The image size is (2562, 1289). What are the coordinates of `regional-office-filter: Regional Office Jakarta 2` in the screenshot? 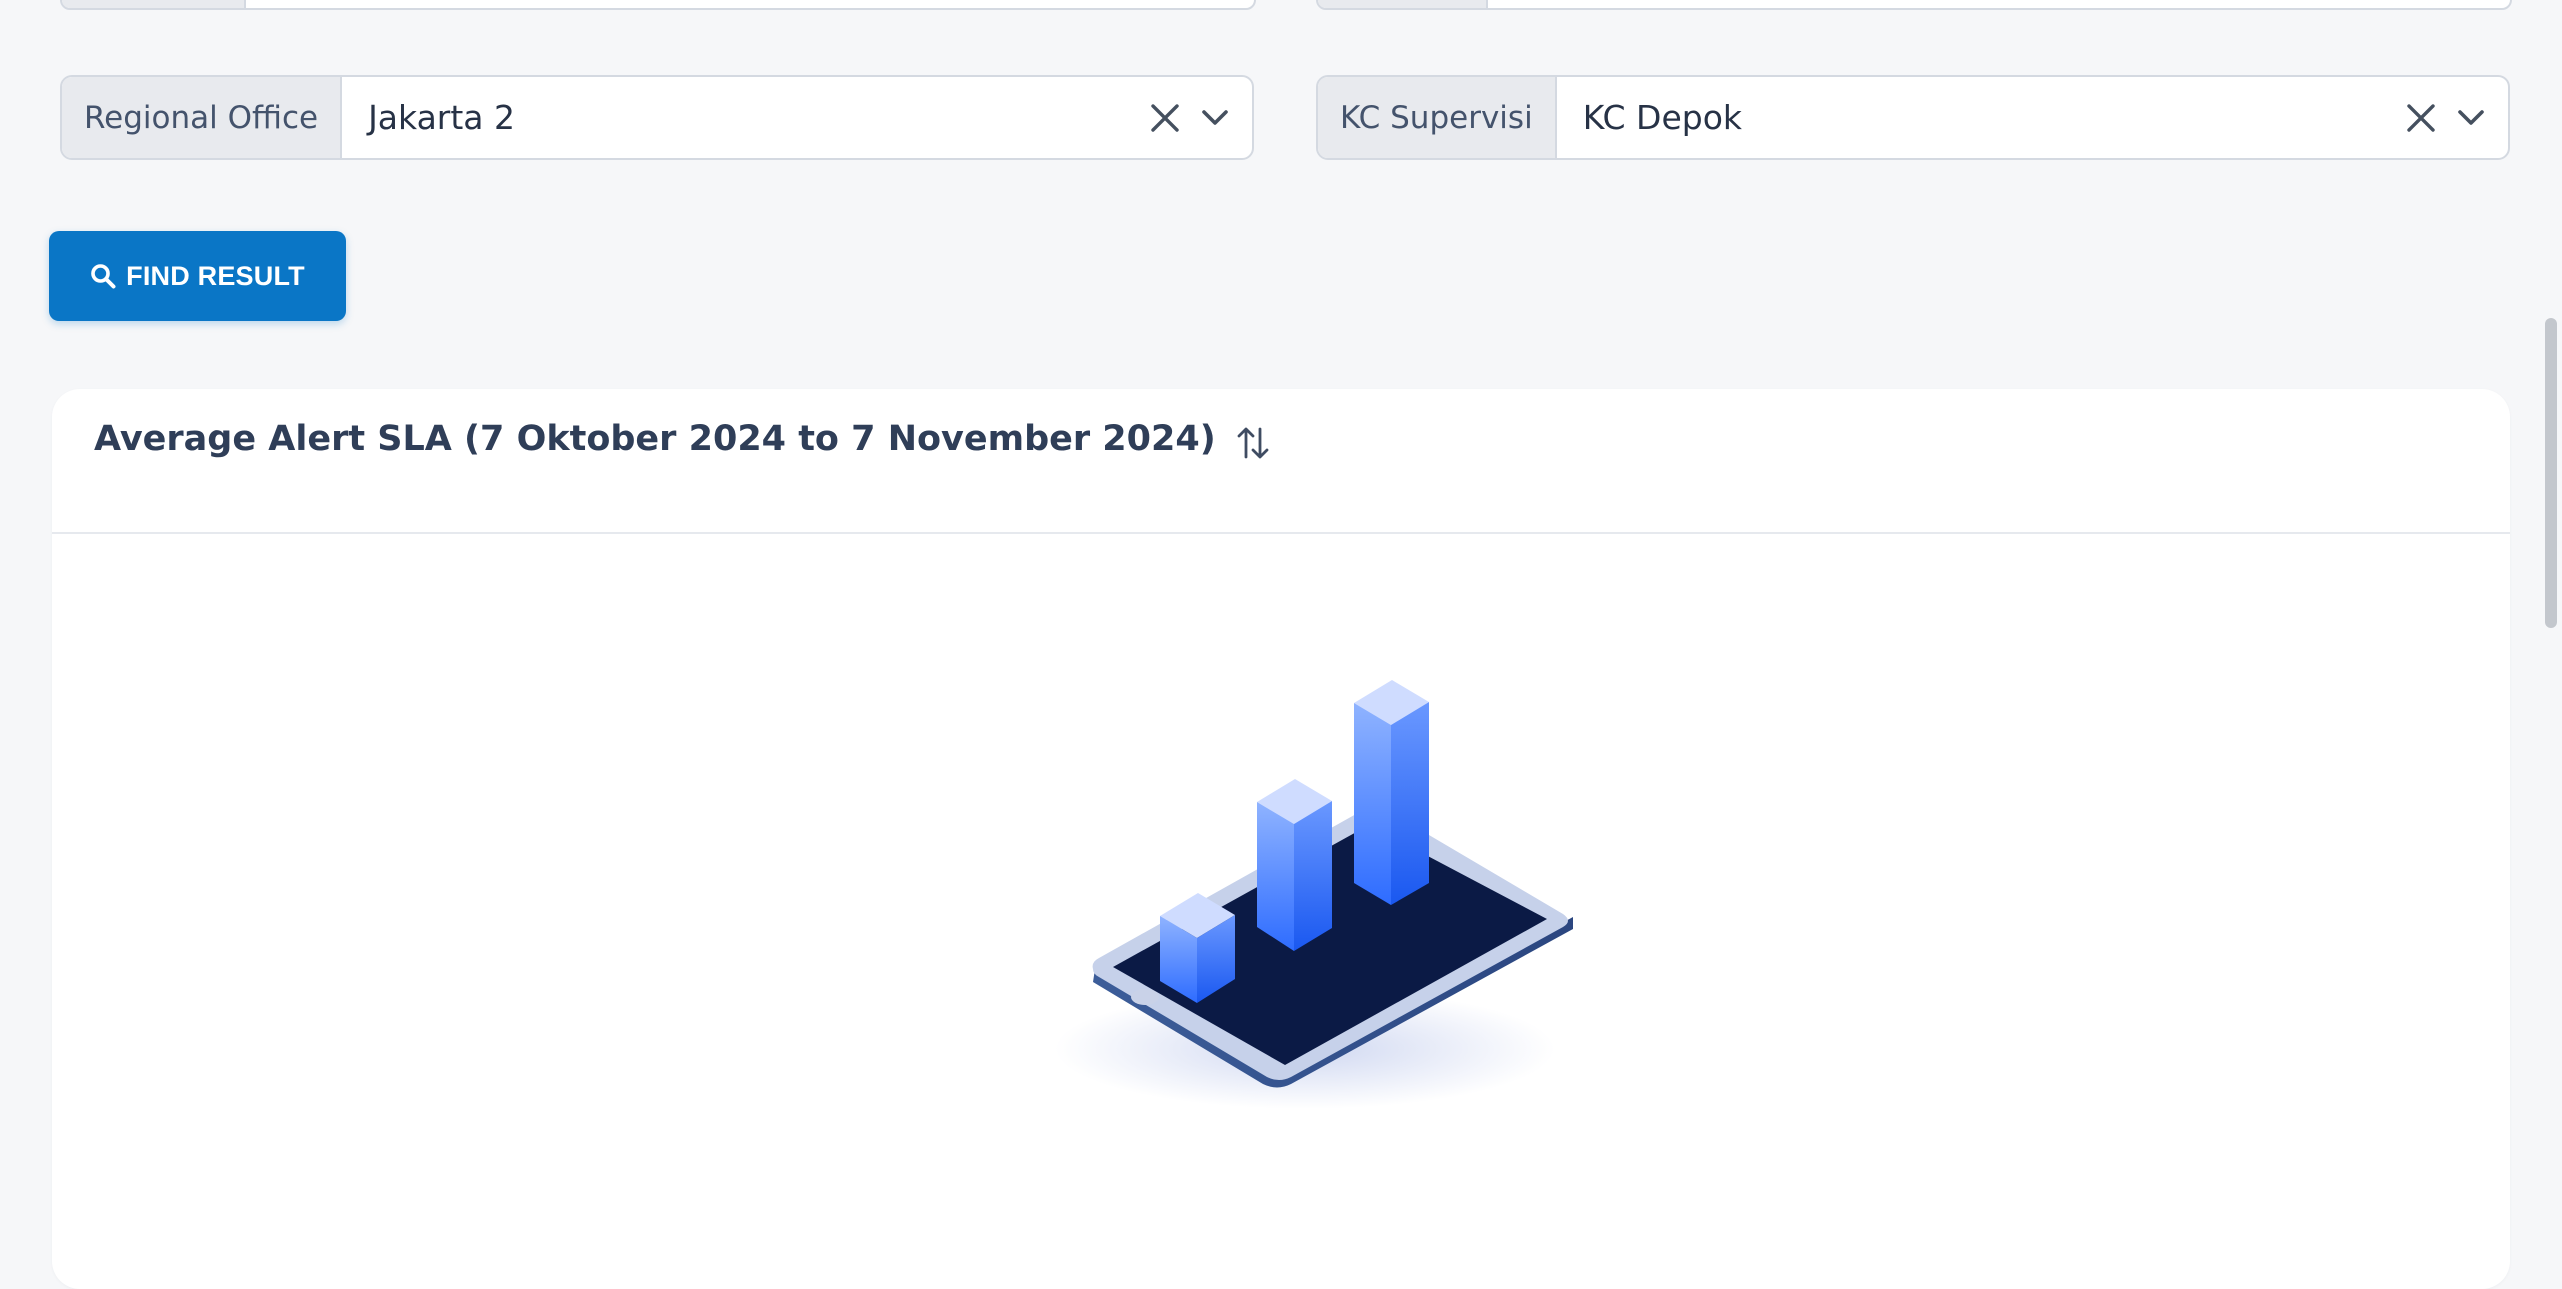 It's located at (657, 117).